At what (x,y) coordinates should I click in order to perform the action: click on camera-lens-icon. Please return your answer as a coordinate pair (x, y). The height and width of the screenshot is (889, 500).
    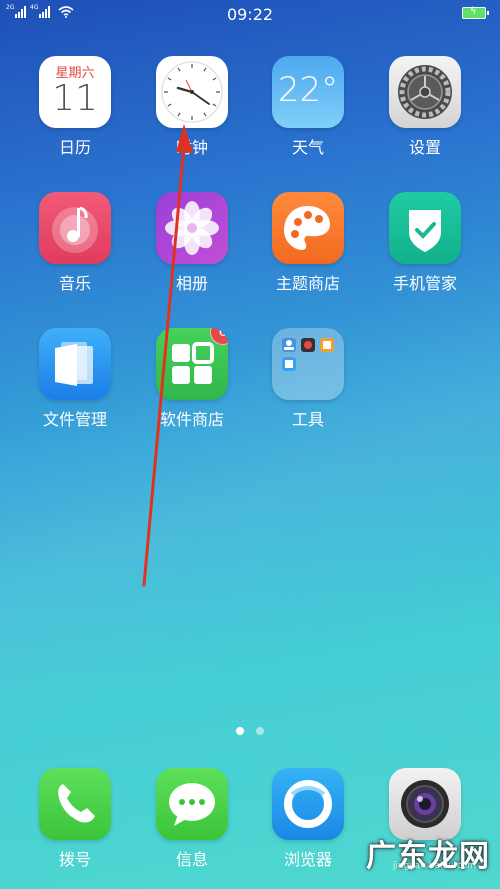
    Looking at the image, I should click on (425, 804).